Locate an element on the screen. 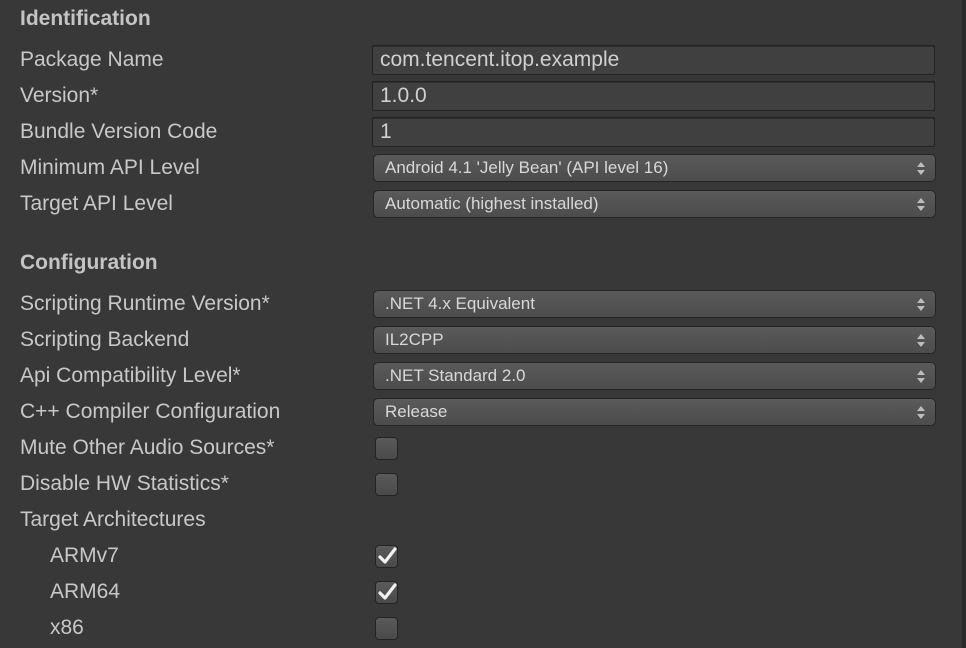  bundle-version-code-row: Bundle Version Code 1 is located at coordinates (475, 132).